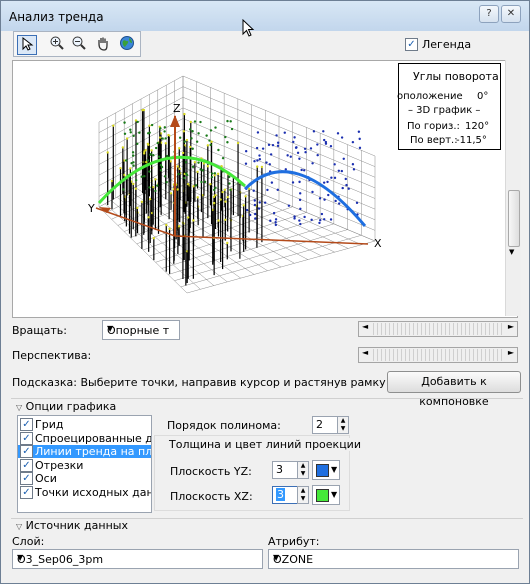 Image resolution: width=530 pixels, height=584 pixels. I want to click on help-icon: ?, so click(489, 14).